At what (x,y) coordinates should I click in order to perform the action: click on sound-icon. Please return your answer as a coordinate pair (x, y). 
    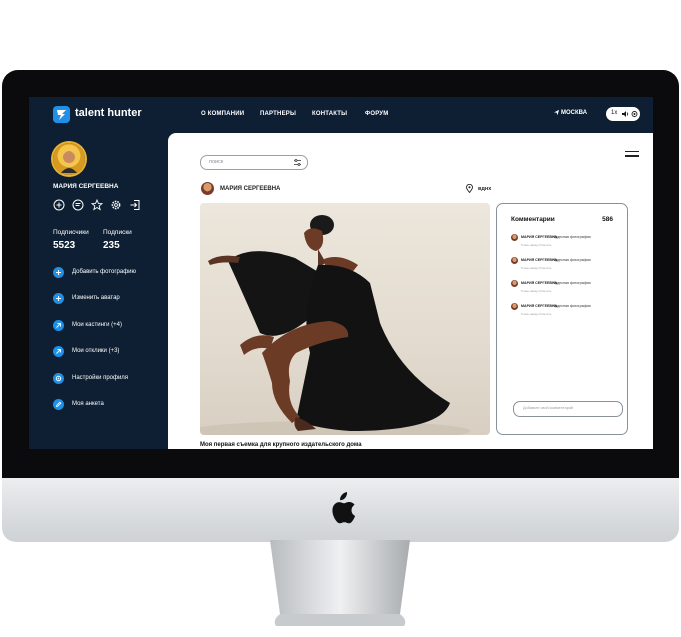
    Looking at the image, I should click on (625, 114).